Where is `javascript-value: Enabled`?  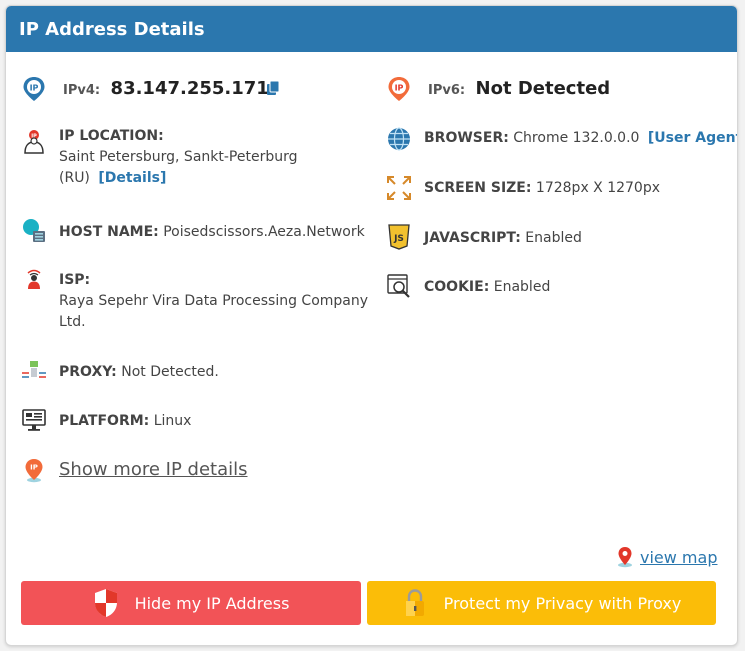
javascript-value: Enabled is located at coordinates (553, 238).